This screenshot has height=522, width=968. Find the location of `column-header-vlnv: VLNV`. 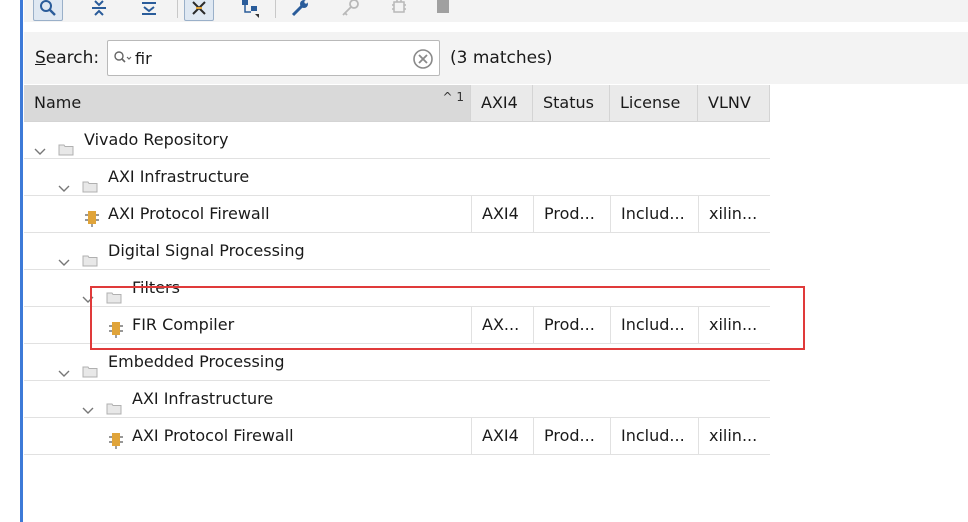

column-header-vlnv: VLNV is located at coordinates (734, 103).